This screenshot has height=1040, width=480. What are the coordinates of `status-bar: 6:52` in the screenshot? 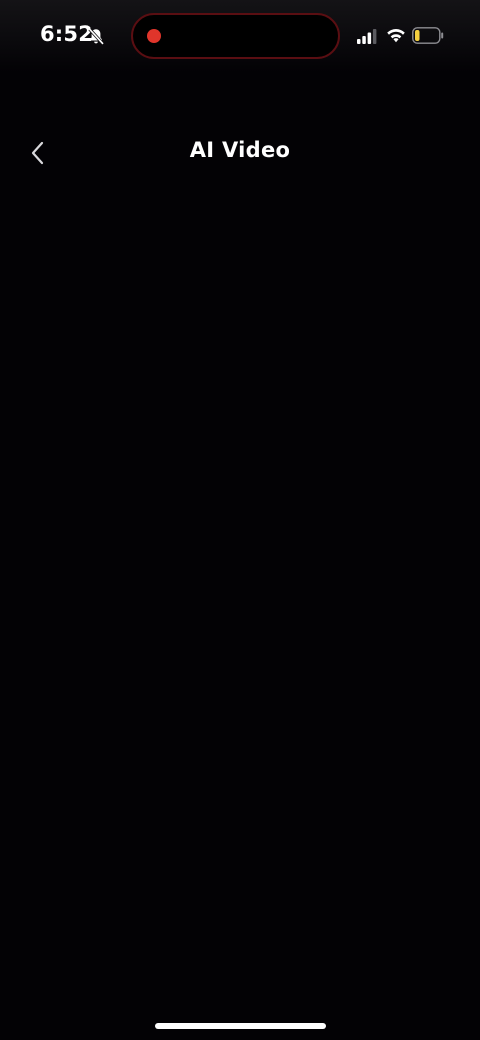 It's located at (240, 36).